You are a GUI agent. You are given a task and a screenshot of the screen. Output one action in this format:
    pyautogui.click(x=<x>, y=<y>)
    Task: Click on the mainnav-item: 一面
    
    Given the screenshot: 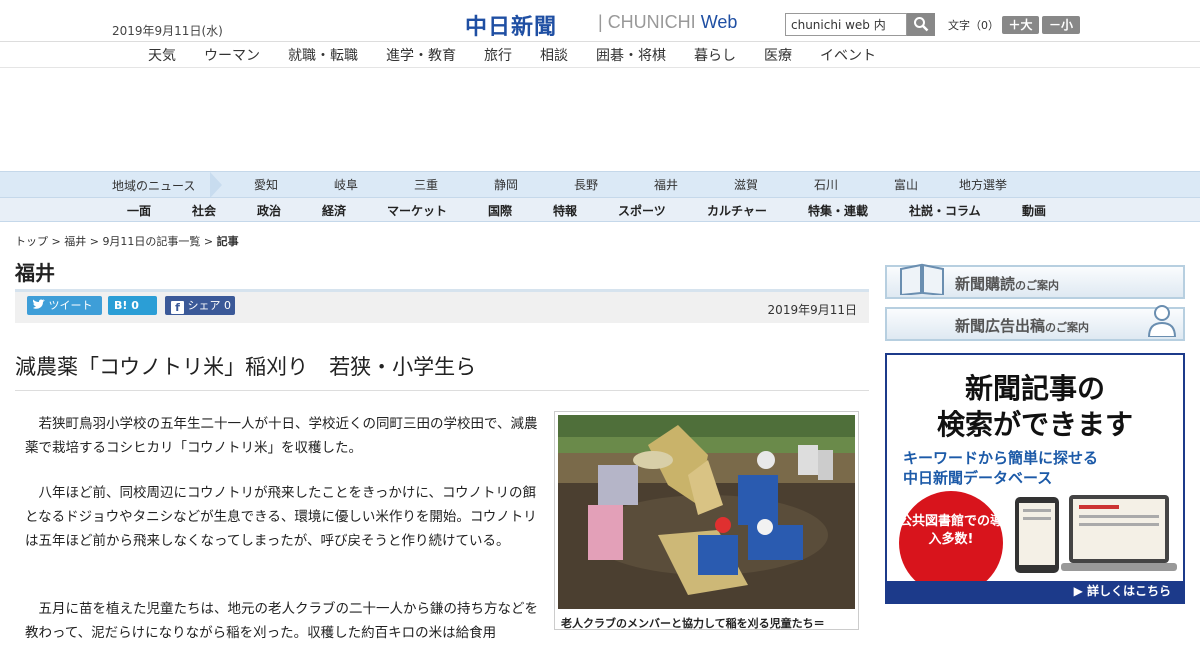 What is the action you would take?
    pyautogui.click(x=139, y=210)
    